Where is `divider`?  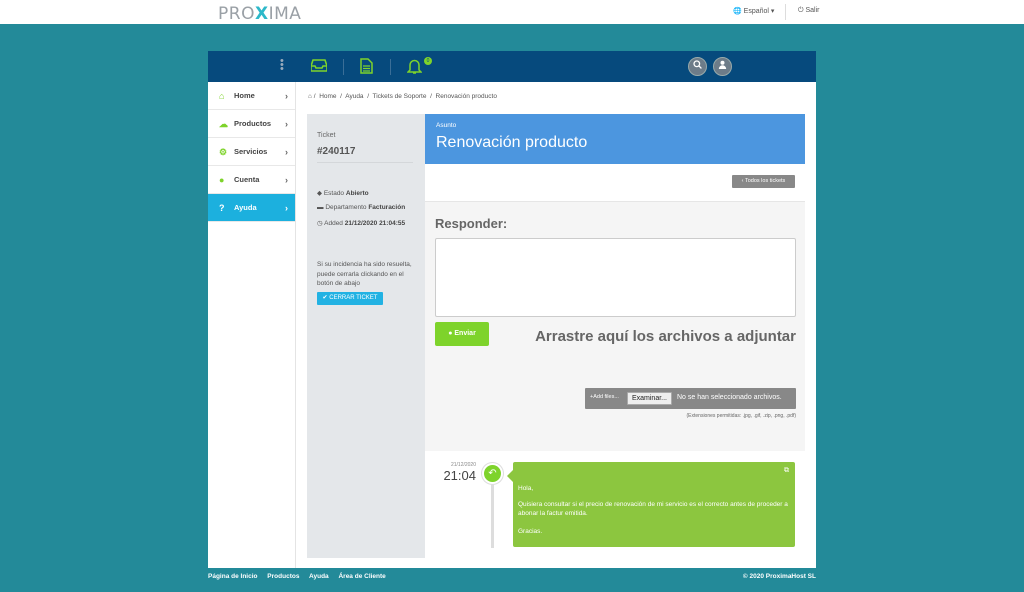
divider is located at coordinates (365, 162).